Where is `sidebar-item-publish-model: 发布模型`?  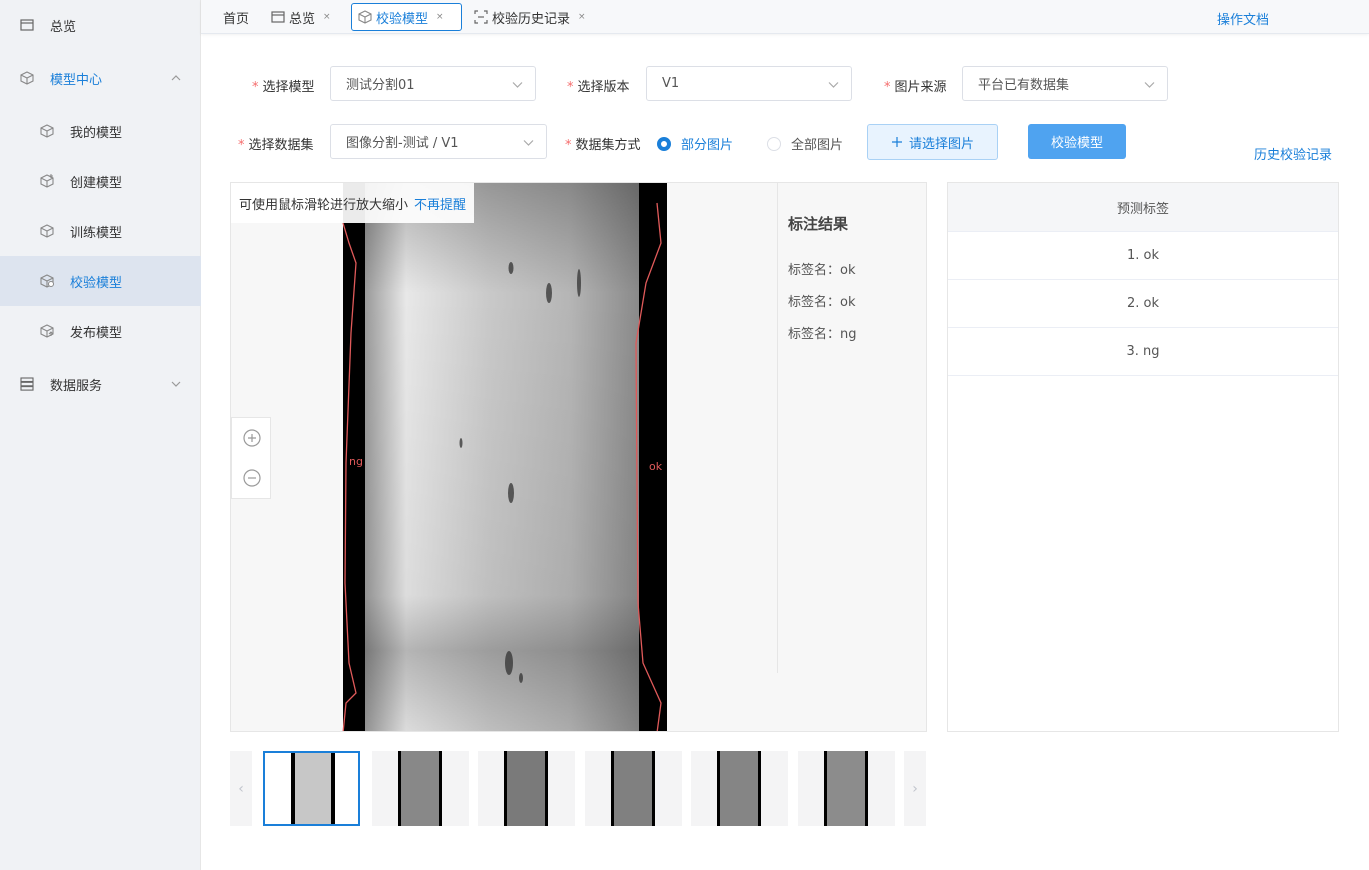 sidebar-item-publish-model: 发布模型 is located at coordinates (100, 331).